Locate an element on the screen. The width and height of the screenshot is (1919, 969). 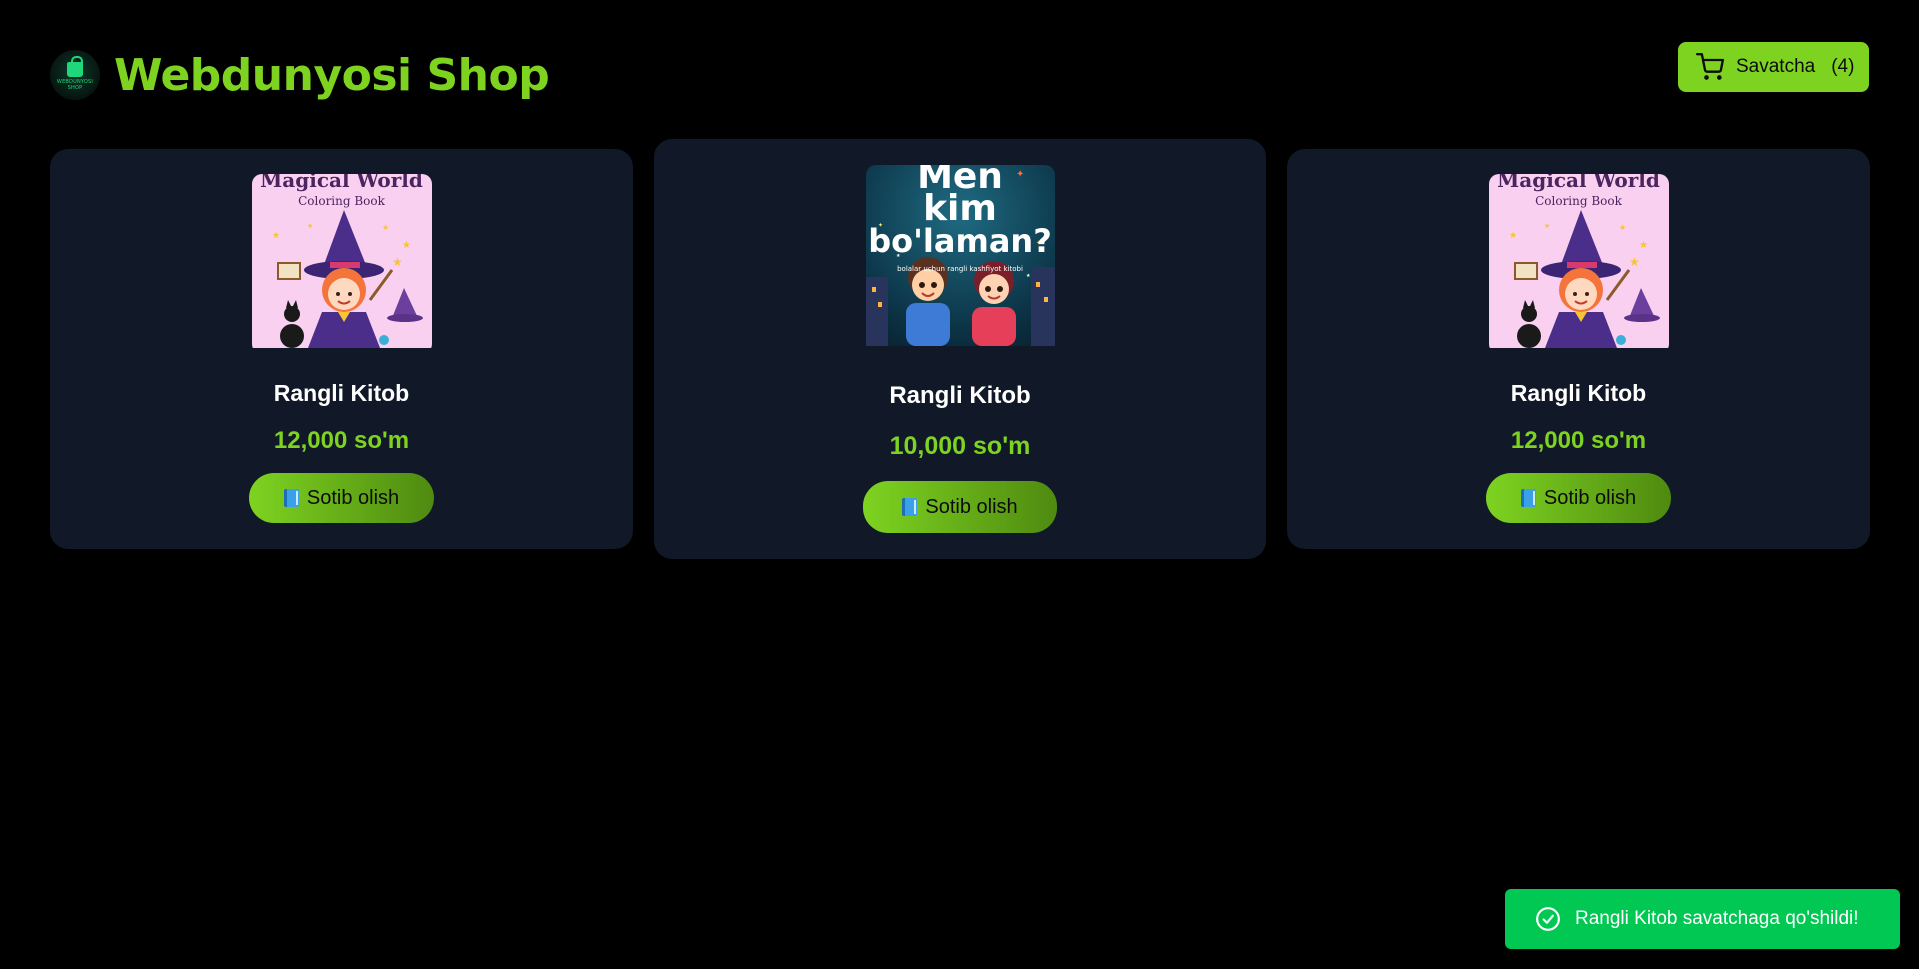
cart-button: Savatcha (4) is located at coordinates (1773, 67).